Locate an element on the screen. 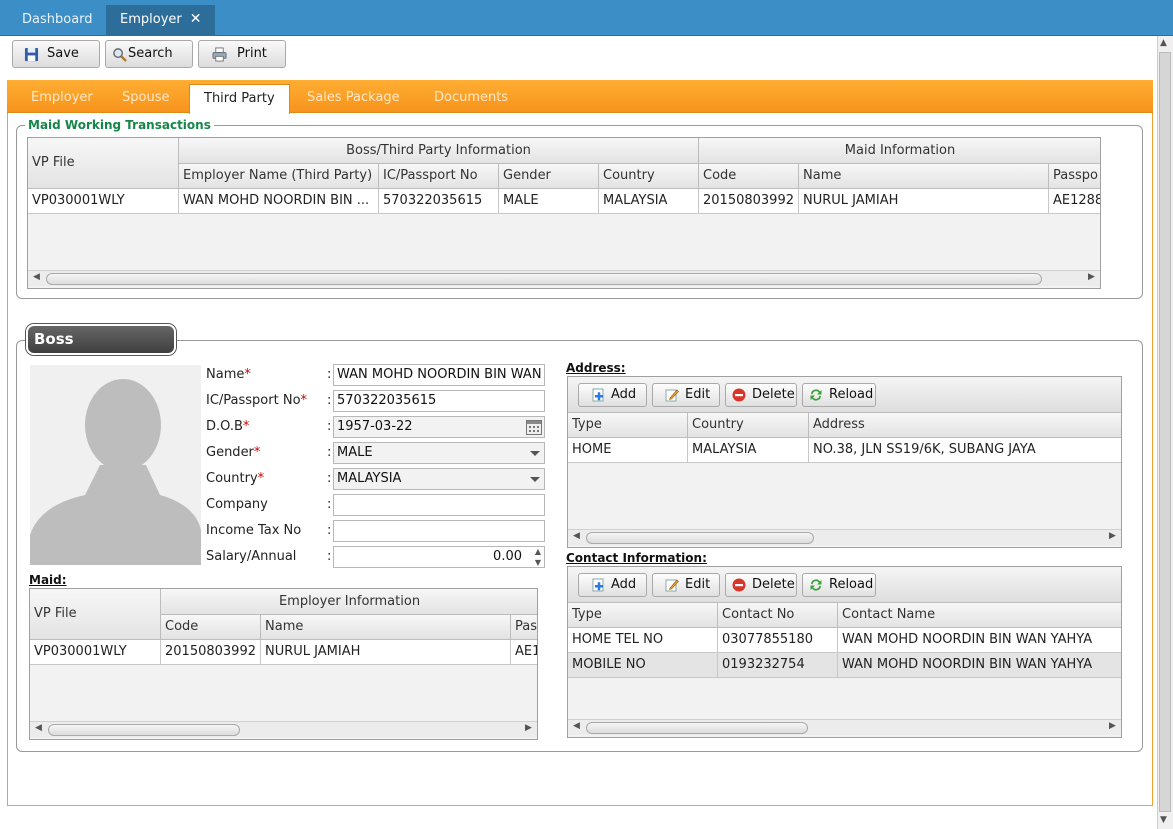  country-select: MALAYSIA is located at coordinates (439, 479).